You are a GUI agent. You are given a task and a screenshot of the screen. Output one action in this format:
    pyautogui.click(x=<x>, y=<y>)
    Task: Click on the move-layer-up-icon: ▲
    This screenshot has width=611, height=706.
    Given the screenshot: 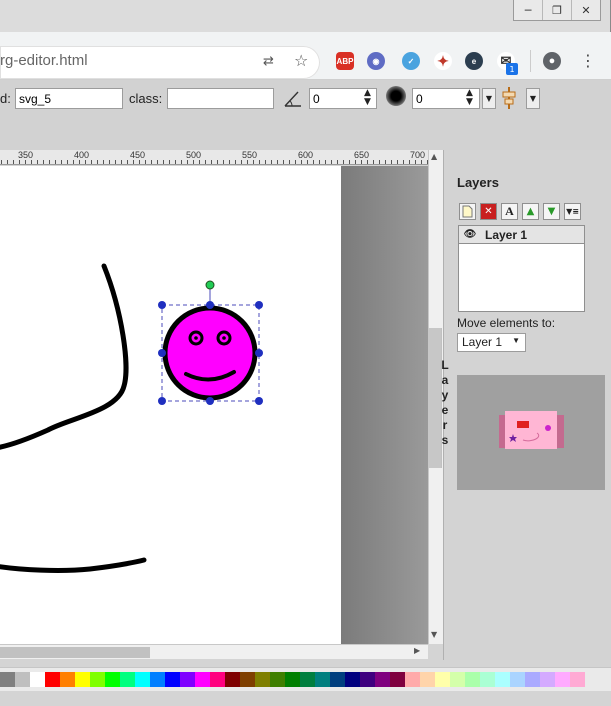 What is the action you would take?
    pyautogui.click(x=530, y=211)
    